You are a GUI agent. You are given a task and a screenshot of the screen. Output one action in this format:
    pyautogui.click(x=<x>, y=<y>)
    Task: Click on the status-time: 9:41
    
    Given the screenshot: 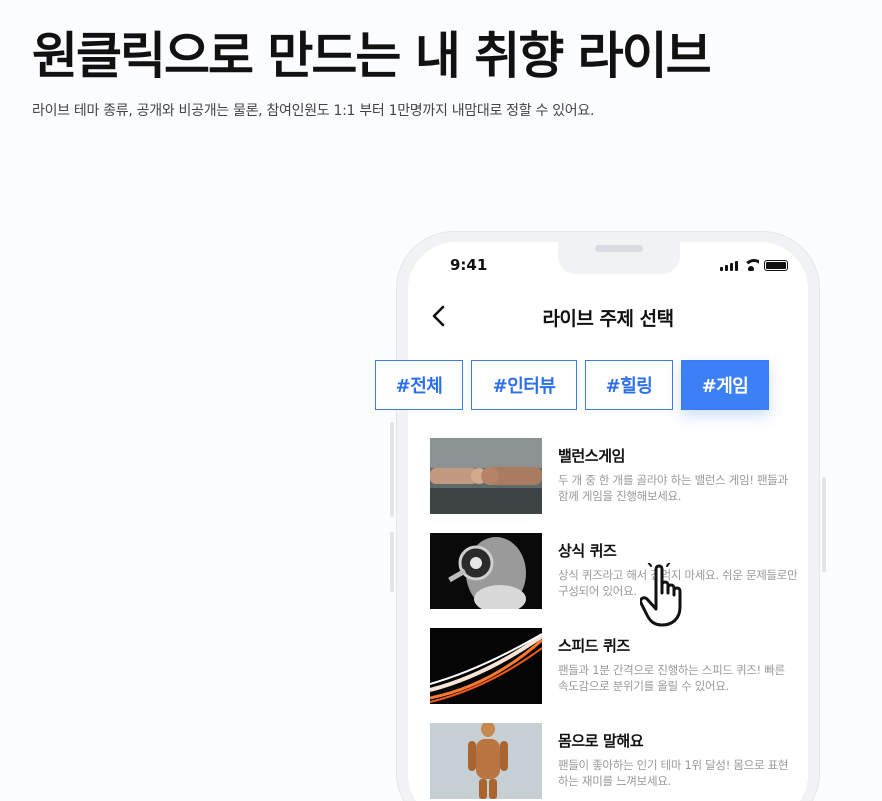 What is the action you would take?
    pyautogui.click(x=469, y=265)
    